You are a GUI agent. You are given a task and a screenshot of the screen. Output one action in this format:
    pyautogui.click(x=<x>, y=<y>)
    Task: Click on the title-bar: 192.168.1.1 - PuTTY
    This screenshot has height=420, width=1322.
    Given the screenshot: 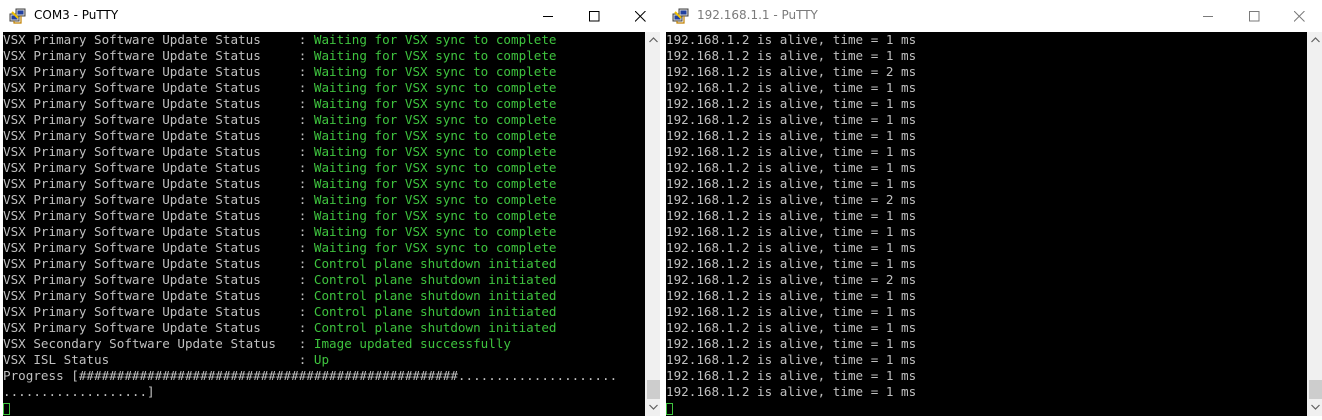 What is the action you would take?
    pyautogui.click(x=992, y=16)
    